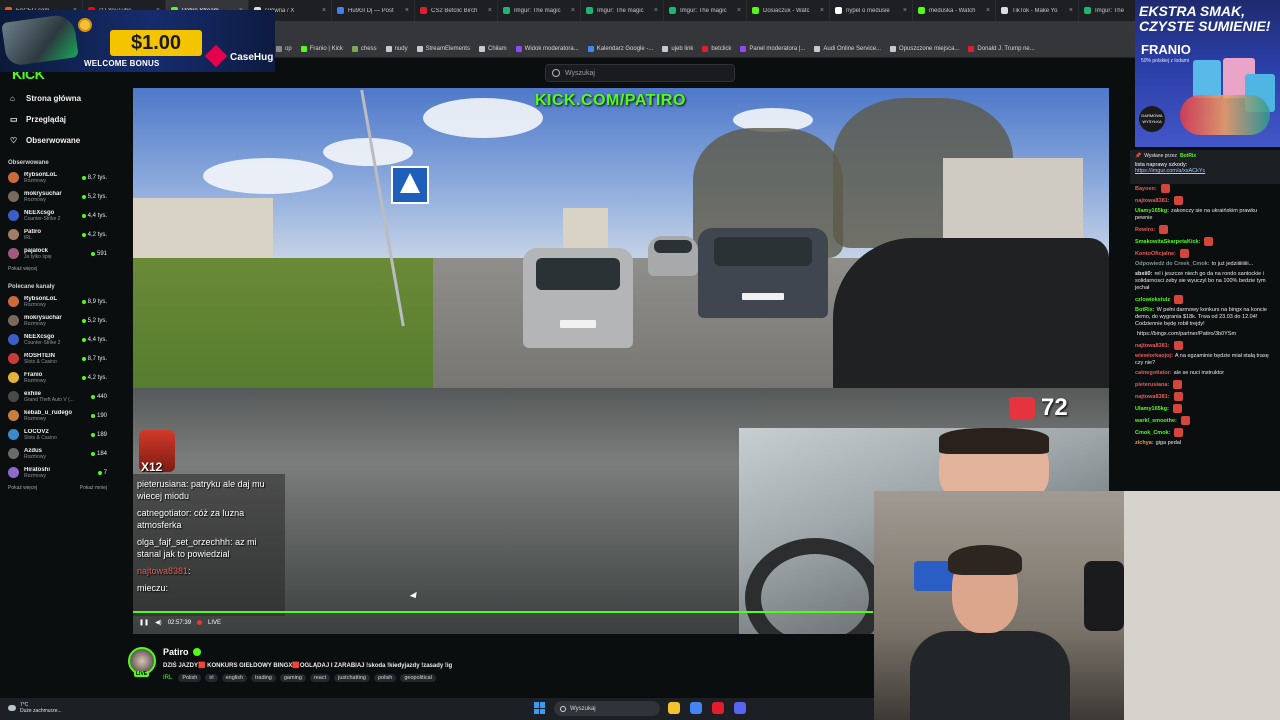 The image size is (1280, 720). What do you see at coordinates (456, 10) in the screenshot?
I see `browser-tab: CS2 Betclic Birch ×` at bounding box center [456, 10].